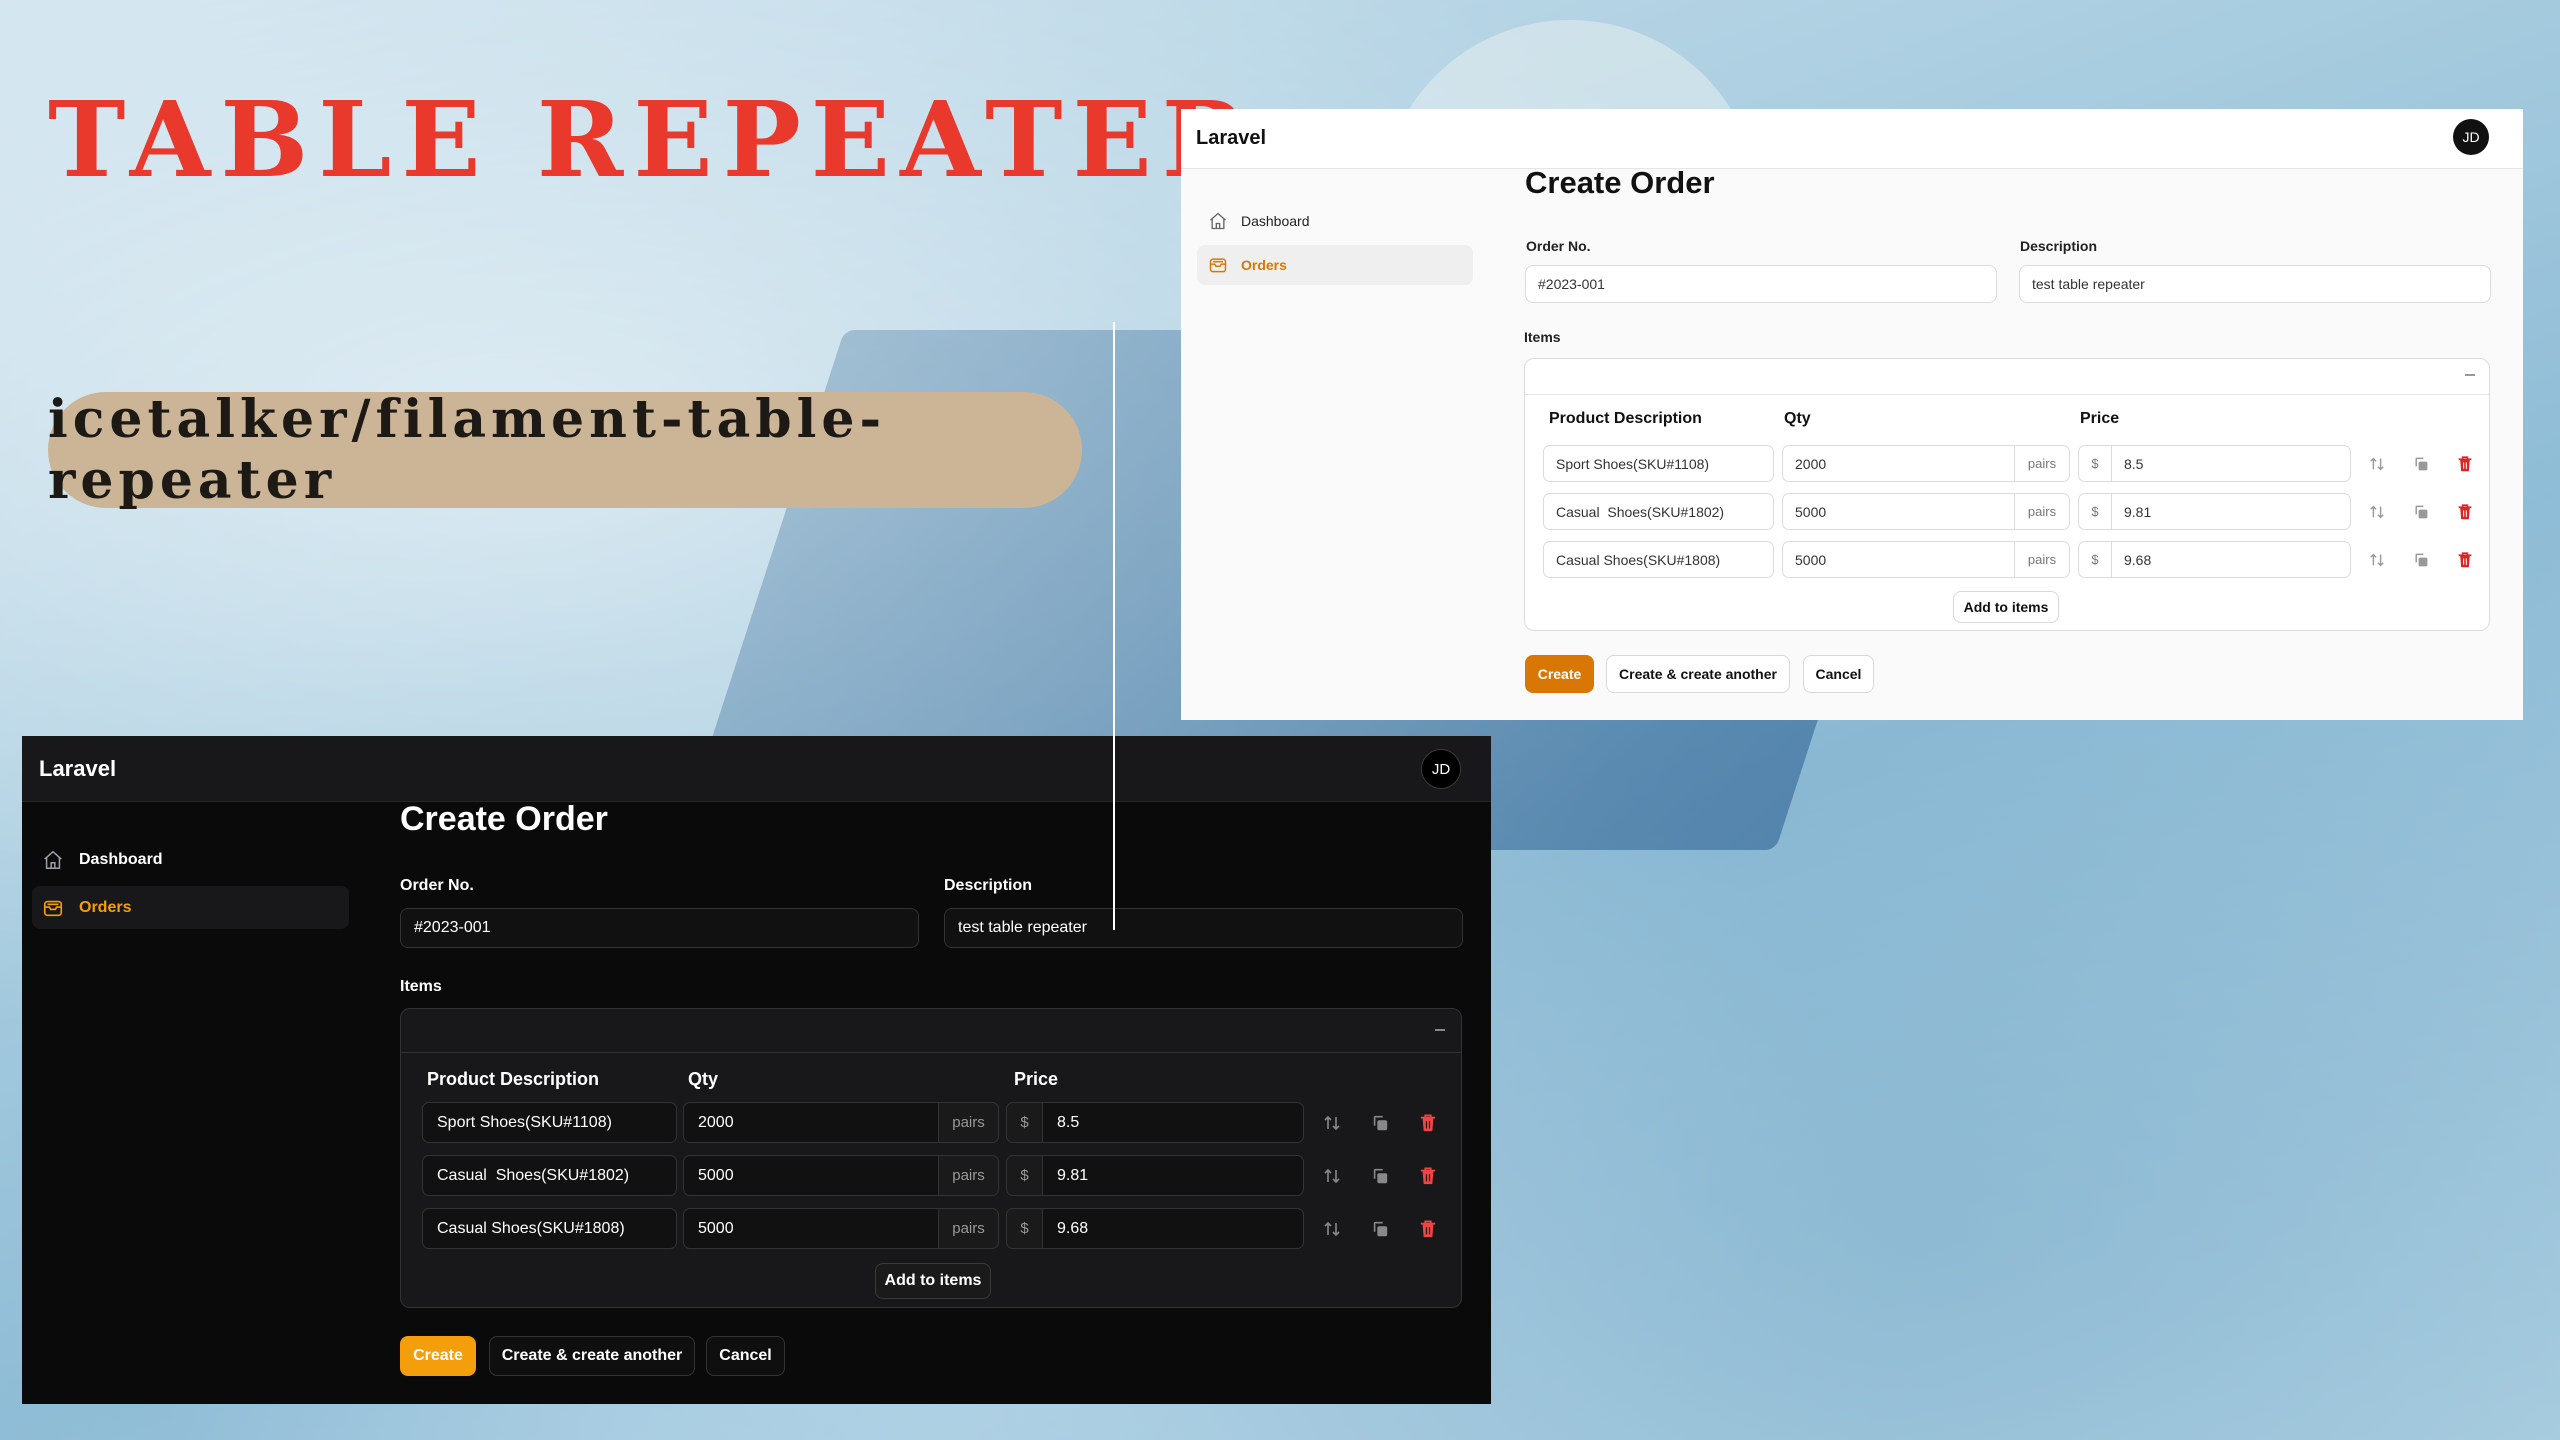  What do you see at coordinates (1114, 626) in the screenshot?
I see `divider-line` at bounding box center [1114, 626].